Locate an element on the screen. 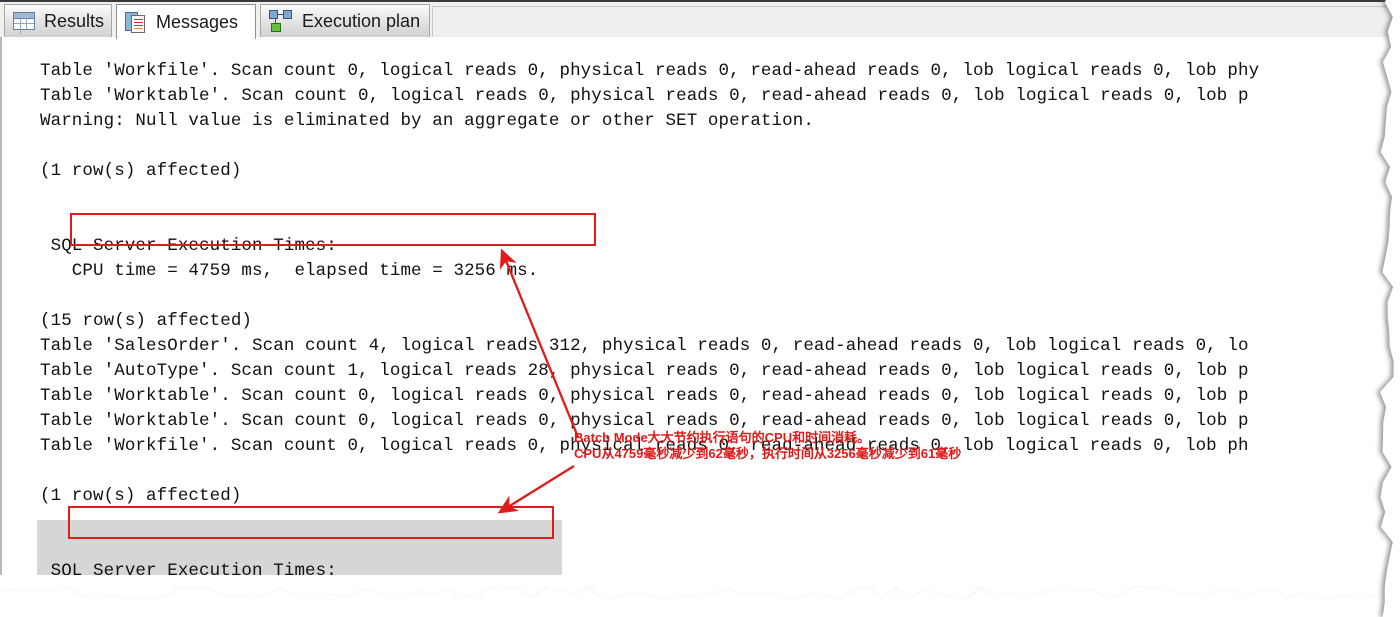 This screenshot has height=617, width=1400. tab-results-label: Results is located at coordinates (74, 20).